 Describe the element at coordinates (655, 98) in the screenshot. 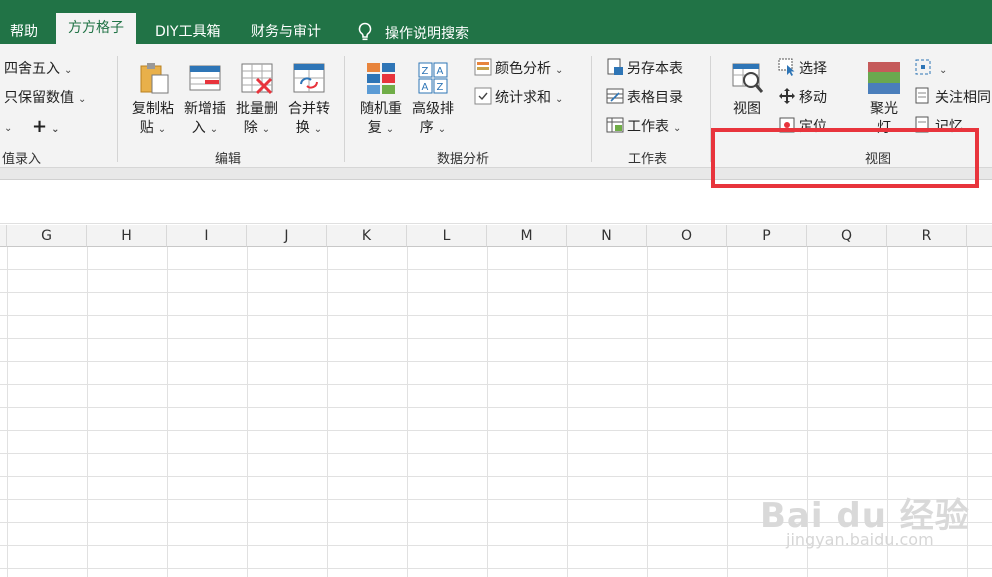

I see `table-index-label: 表格目录` at that location.